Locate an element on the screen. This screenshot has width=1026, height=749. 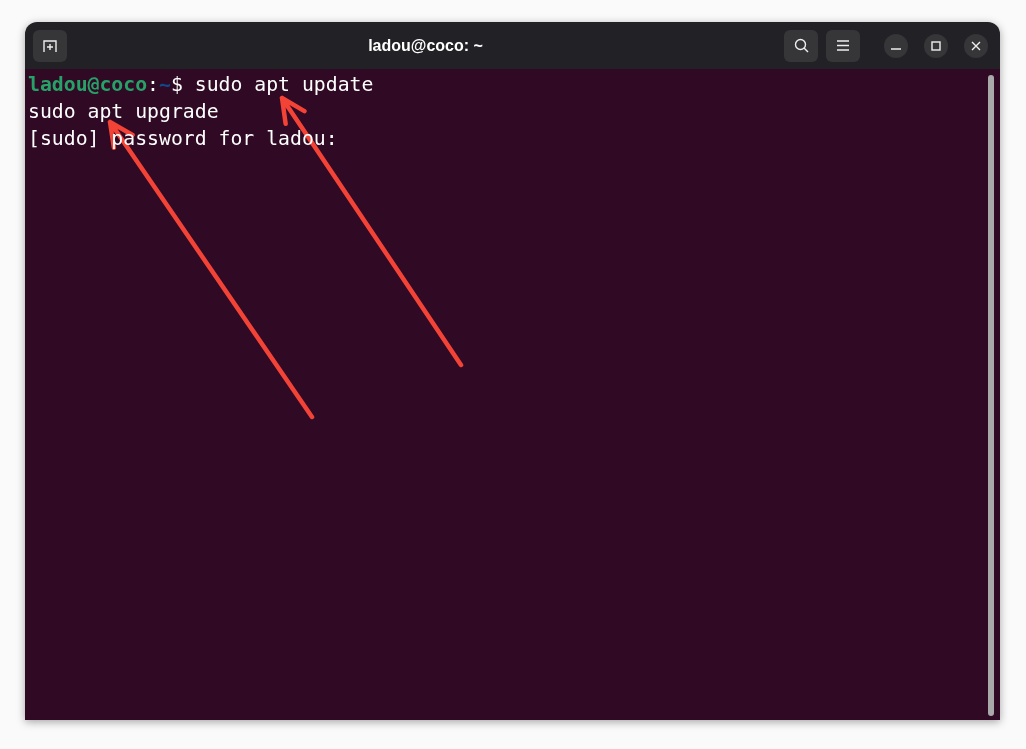
menu-icon is located at coordinates (843, 45).